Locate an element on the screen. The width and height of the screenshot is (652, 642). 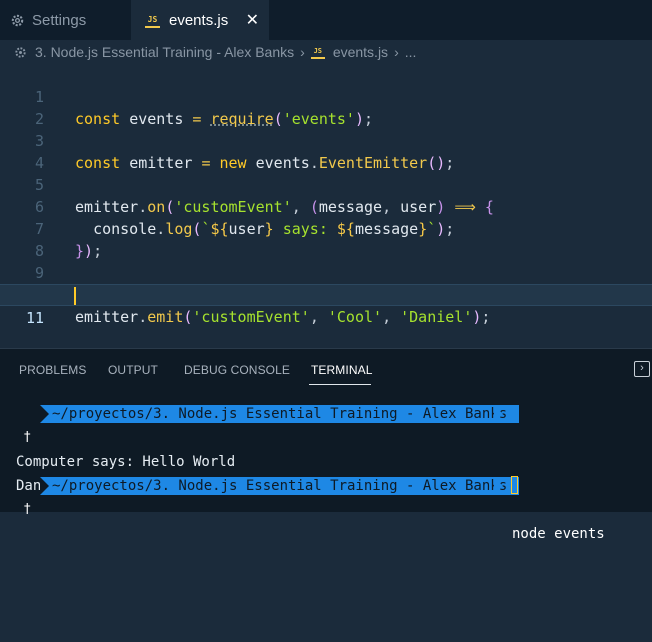
code-line: 1 const events = require('events'); is located at coordinates (326, 96).